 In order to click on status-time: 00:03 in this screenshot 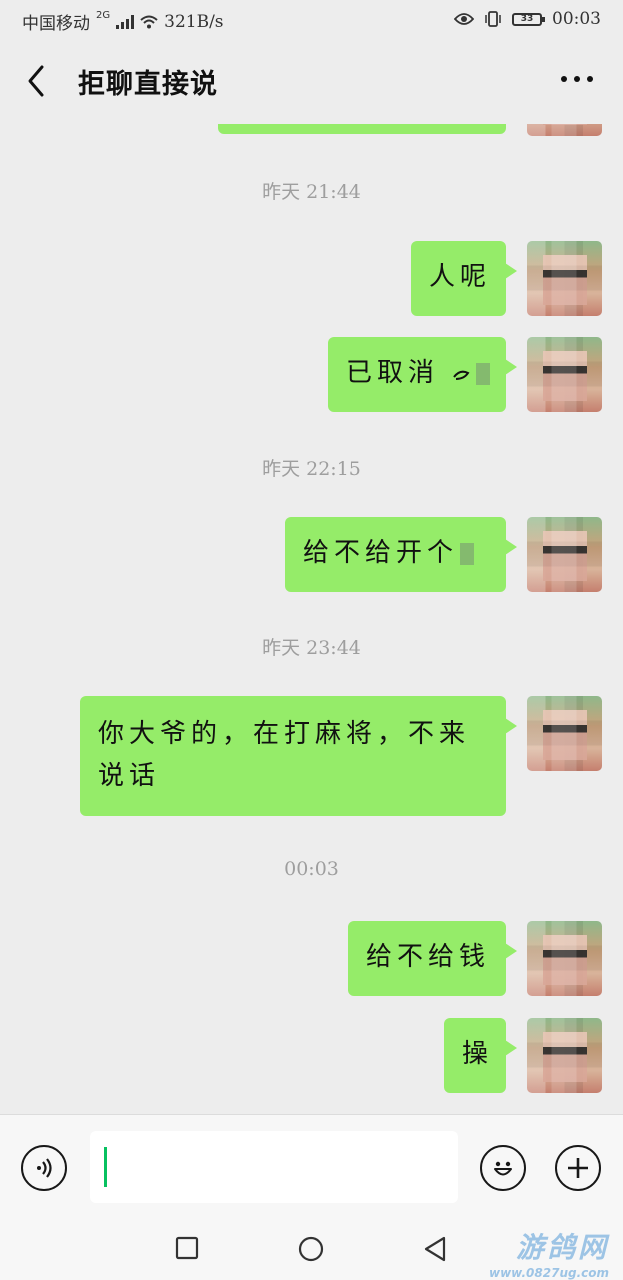, I will do `click(576, 19)`.